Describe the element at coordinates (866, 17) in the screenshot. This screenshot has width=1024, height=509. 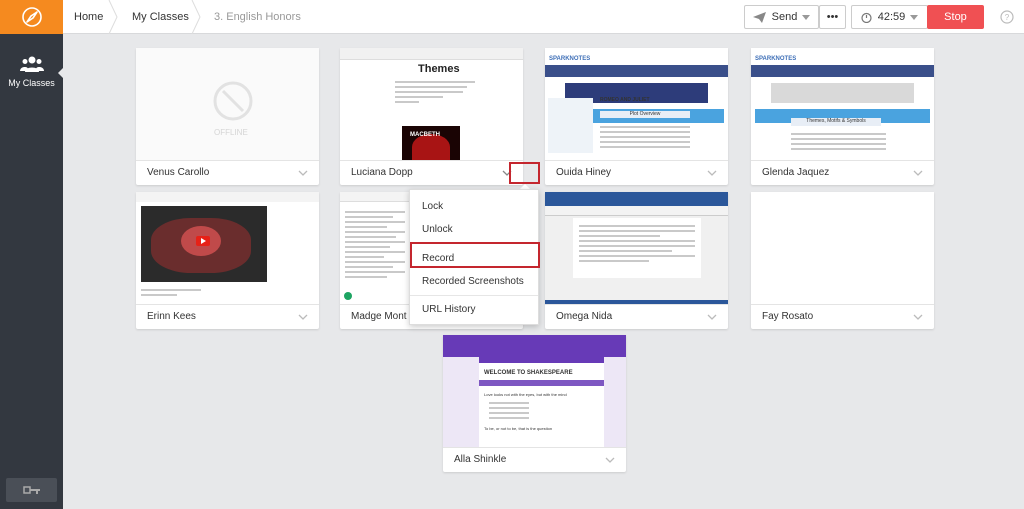
I see `timer-icon` at that location.